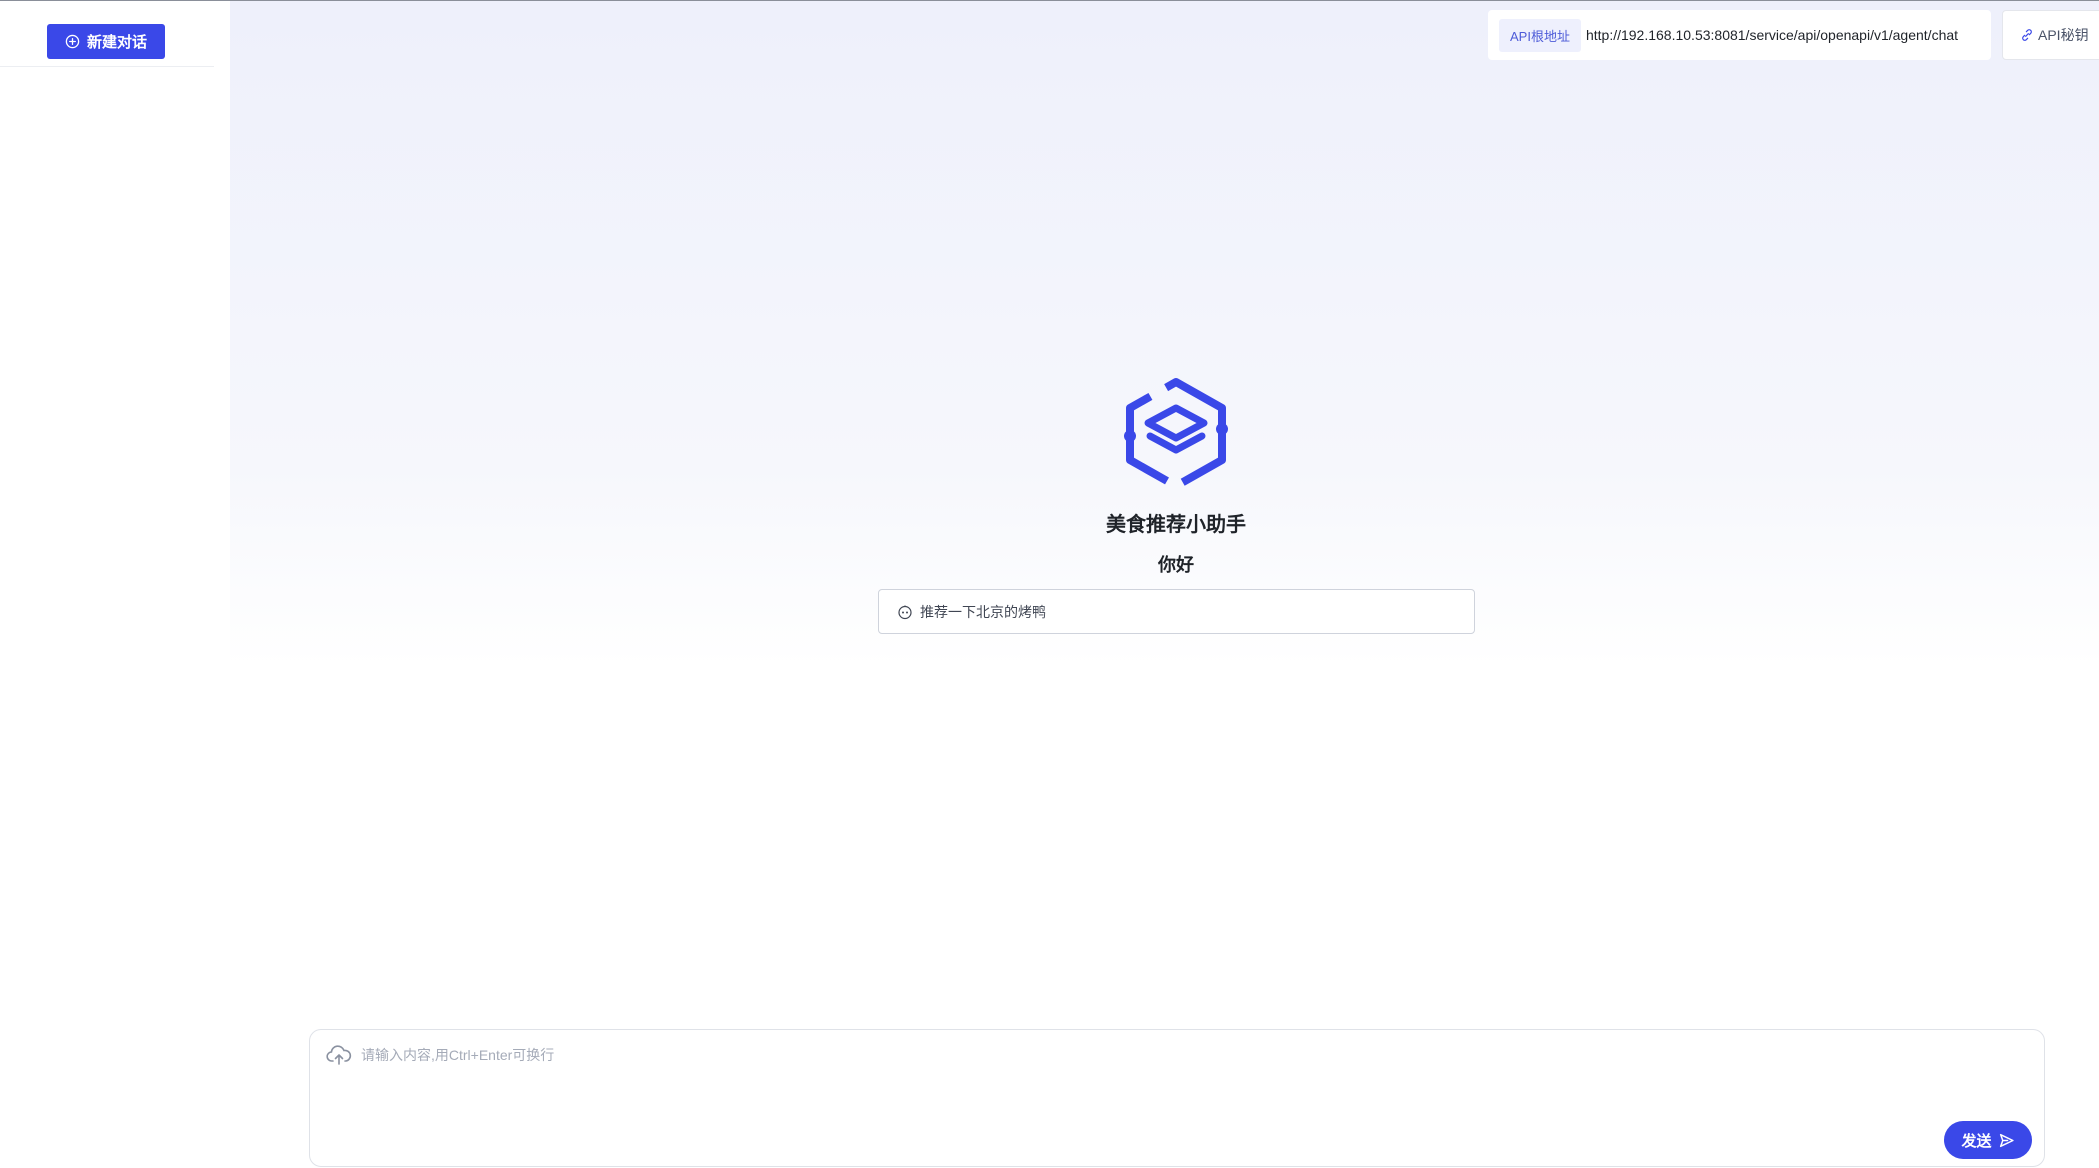 The width and height of the screenshot is (2099, 1168). Describe the element at coordinates (1161, 1090) in the screenshot. I see `message-input` at that location.